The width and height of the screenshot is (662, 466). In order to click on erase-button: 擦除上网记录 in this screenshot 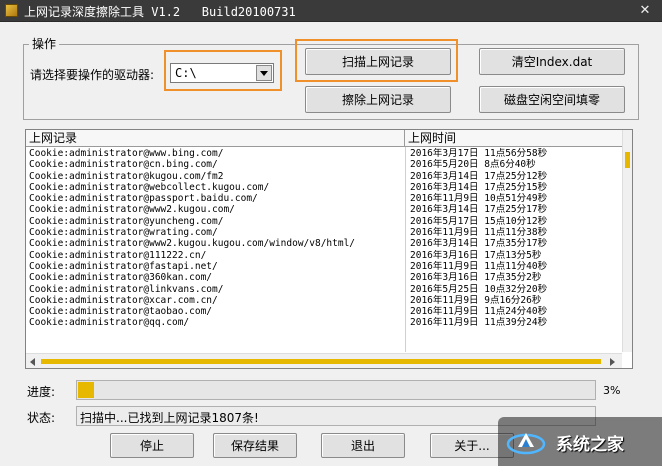, I will do `click(378, 99)`.